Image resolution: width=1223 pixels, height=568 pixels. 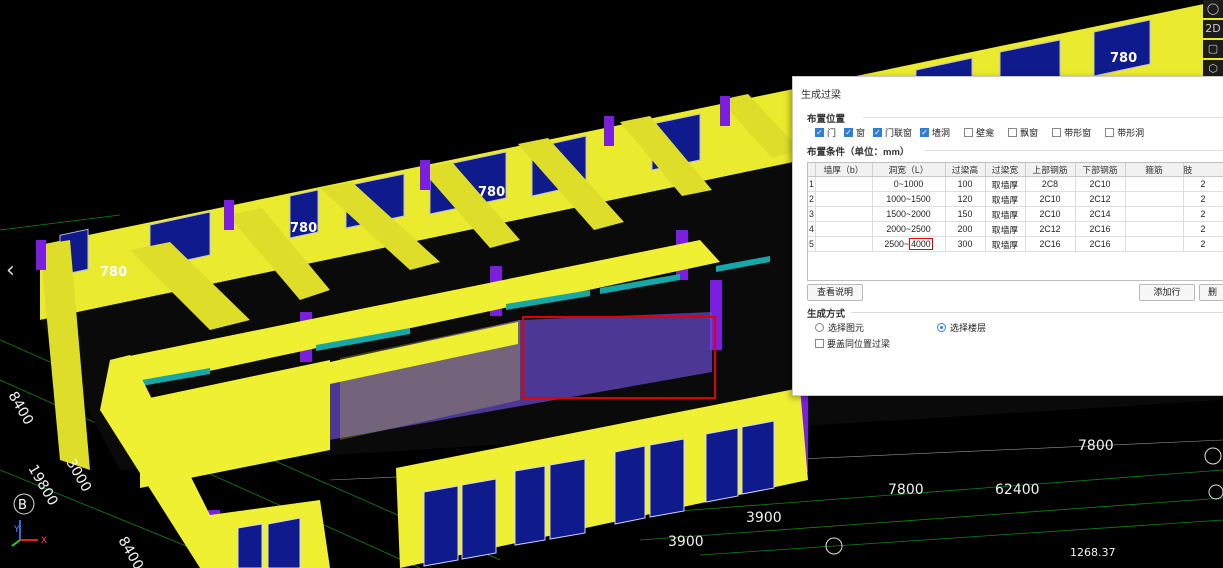 I want to click on view-box-icon: ▢, so click(x=1213, y=49).